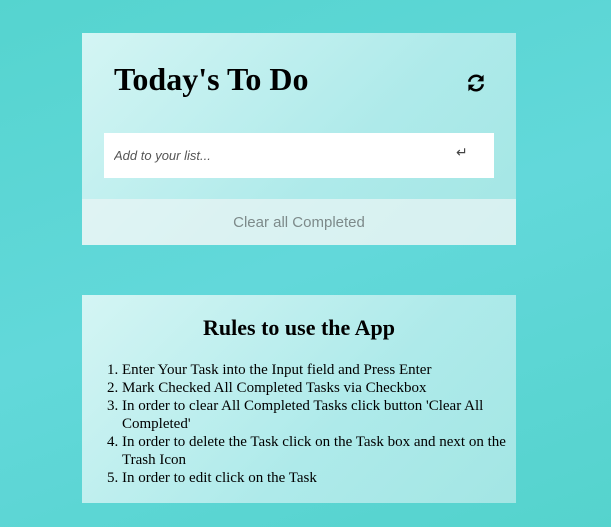  Describe the element at coordinates (274, 155) in the screenshot. I see `add-task-input` at that location.